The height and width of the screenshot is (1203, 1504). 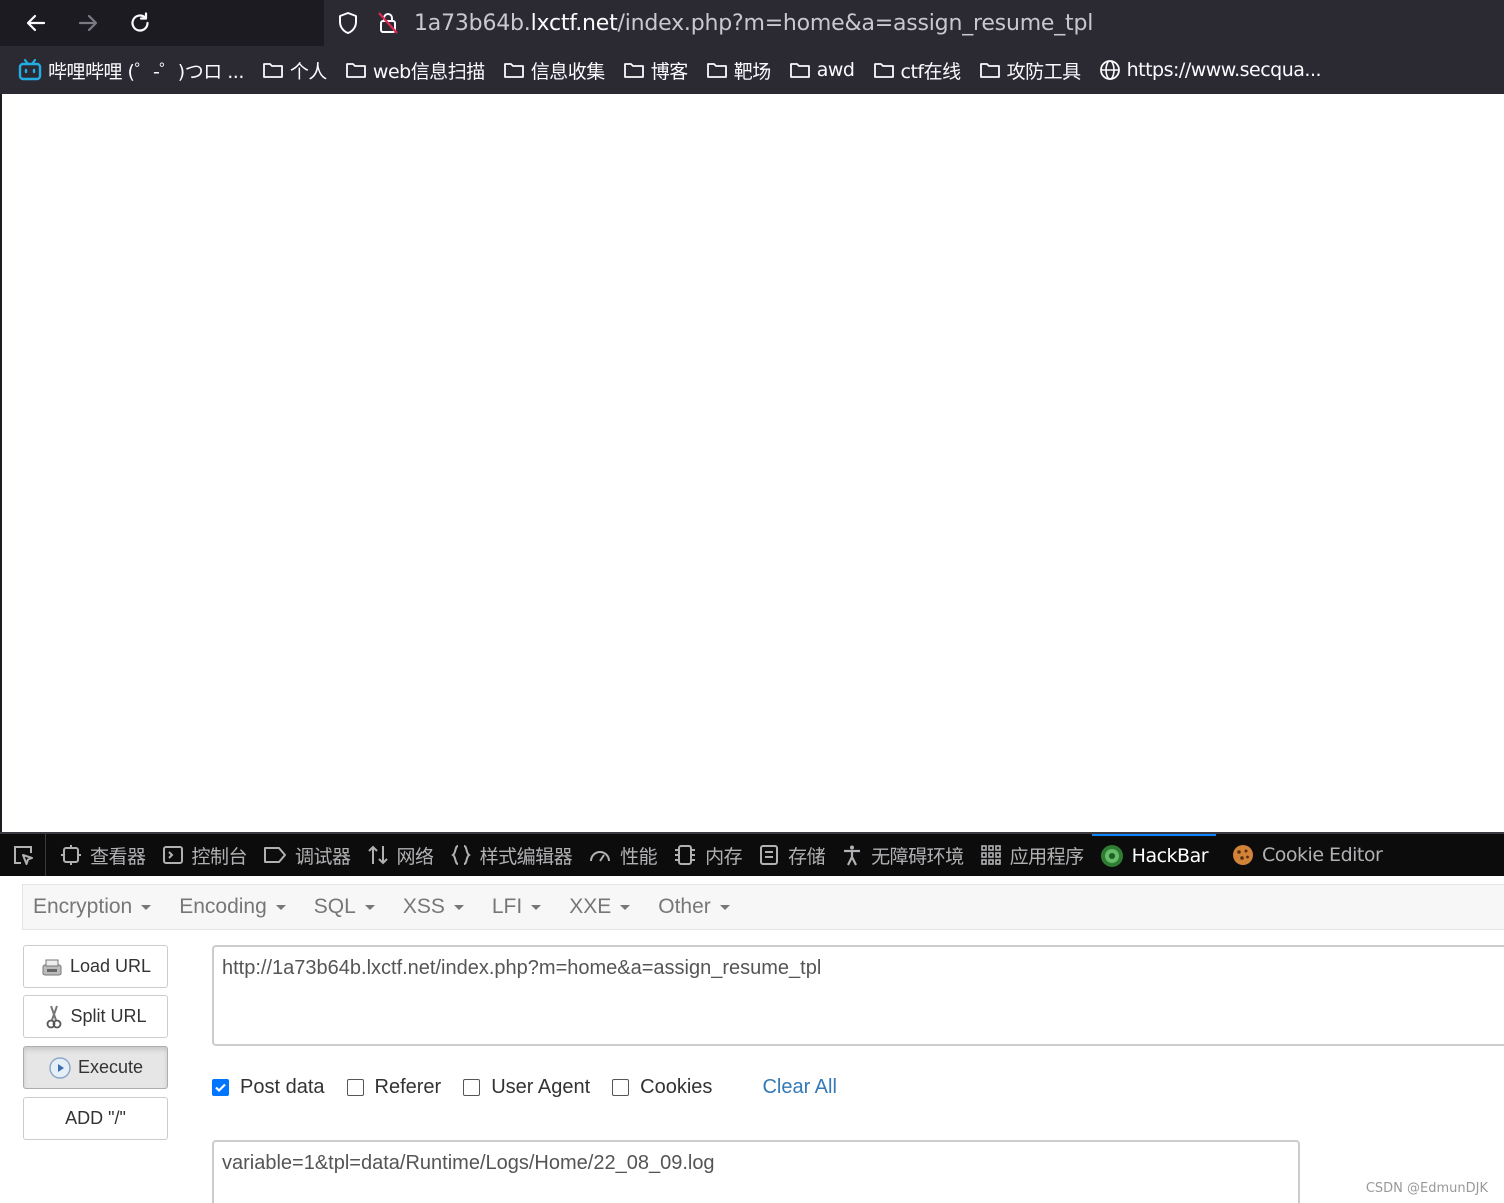 What do you see at coordinates (855, 23) in the screenshot?
I see `url-path: /index.php?m=home&a=assign_resume_tpl` at bounding box center [855, 23].